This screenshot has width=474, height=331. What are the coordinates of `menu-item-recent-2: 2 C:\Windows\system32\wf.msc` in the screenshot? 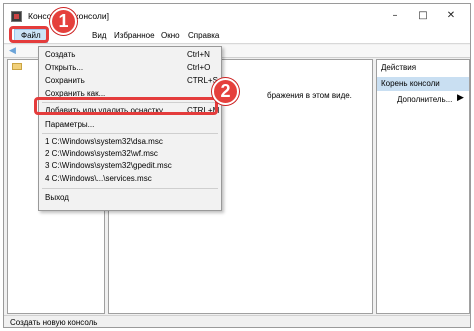 It's located at (131, 154).